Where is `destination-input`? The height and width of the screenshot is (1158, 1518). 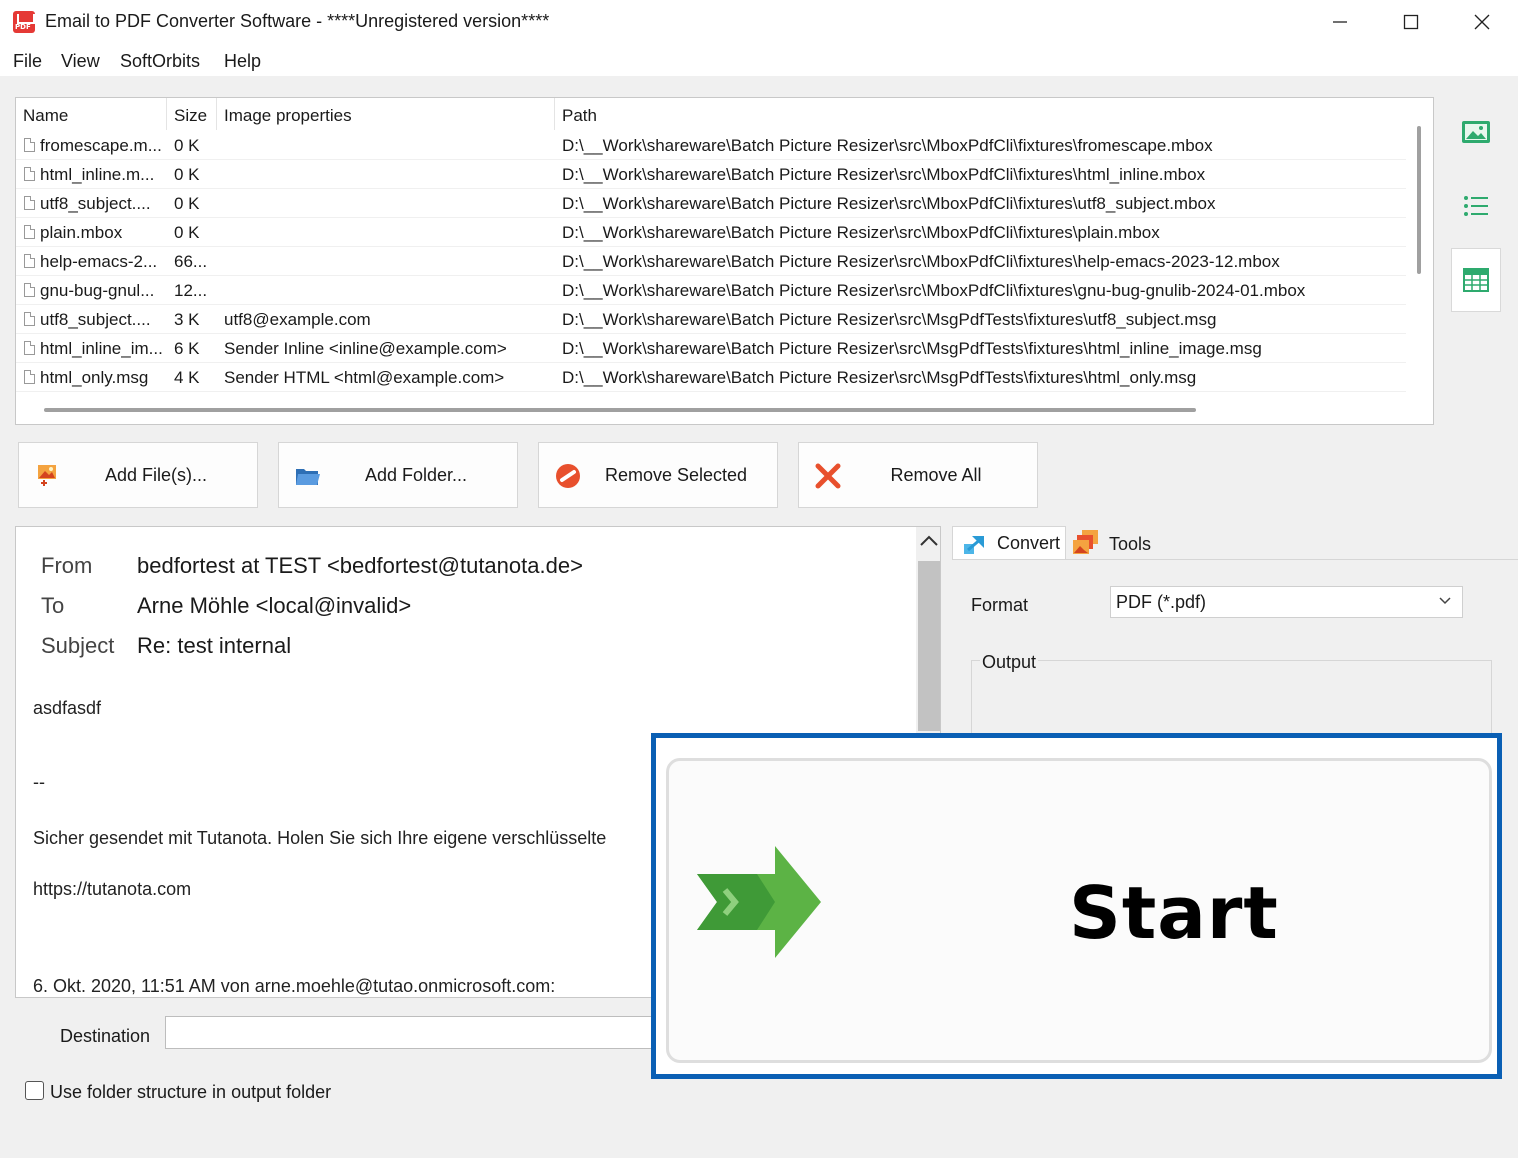
destination-input is located at coordinates (425, 1032).